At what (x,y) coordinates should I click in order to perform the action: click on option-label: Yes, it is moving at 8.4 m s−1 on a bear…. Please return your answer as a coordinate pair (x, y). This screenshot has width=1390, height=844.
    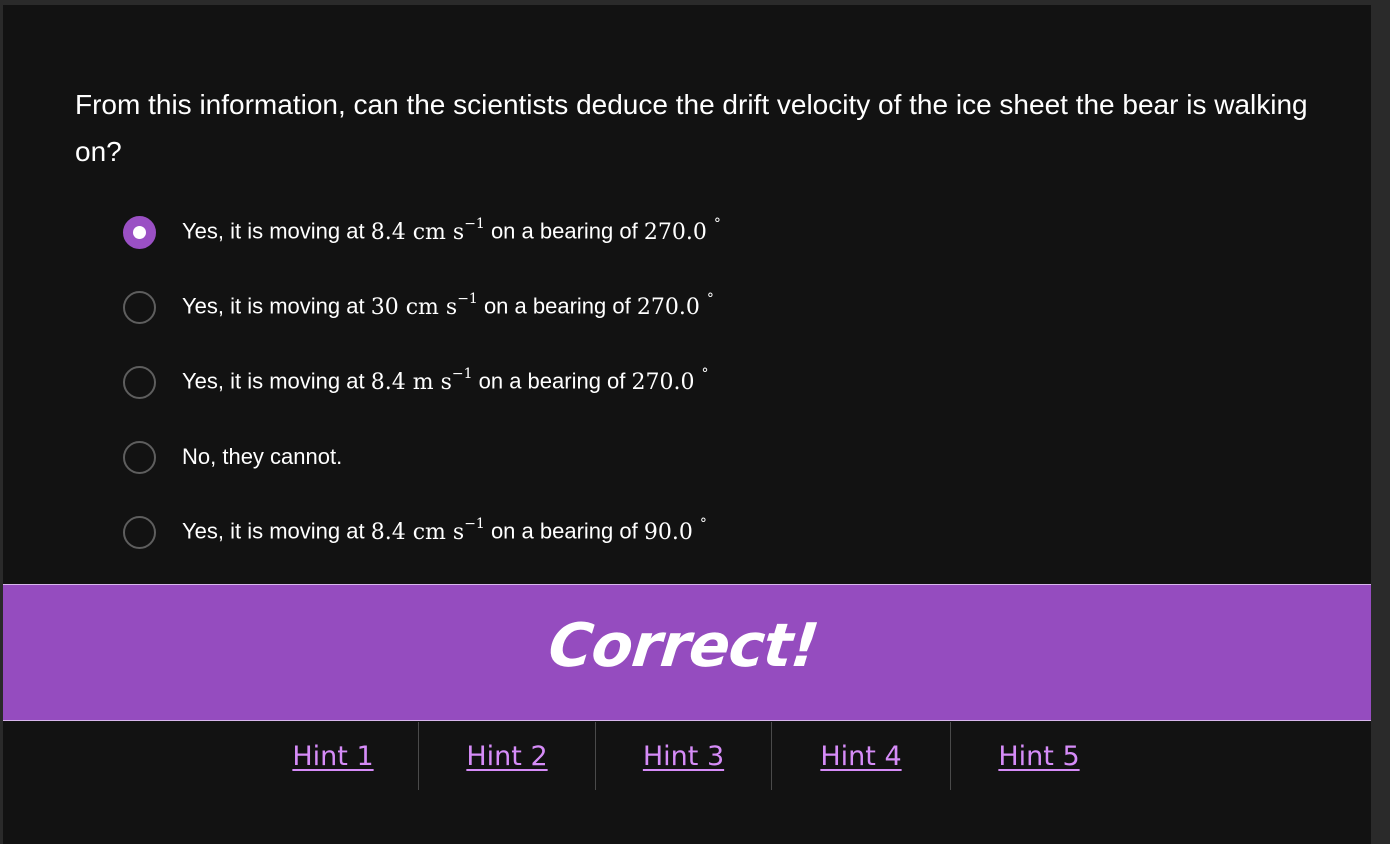
    Looking at the image, I should click on (445, 380).